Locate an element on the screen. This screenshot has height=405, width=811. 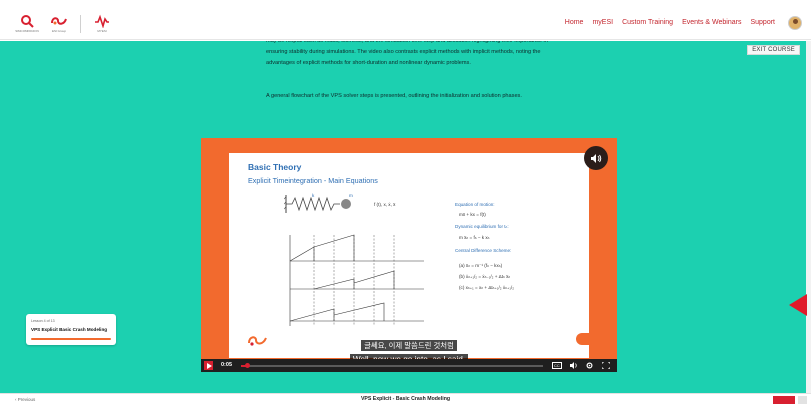
eq-heading-equilibrium: Dynamic equilibrium for tₙ: is located at coordinates (482, 226).